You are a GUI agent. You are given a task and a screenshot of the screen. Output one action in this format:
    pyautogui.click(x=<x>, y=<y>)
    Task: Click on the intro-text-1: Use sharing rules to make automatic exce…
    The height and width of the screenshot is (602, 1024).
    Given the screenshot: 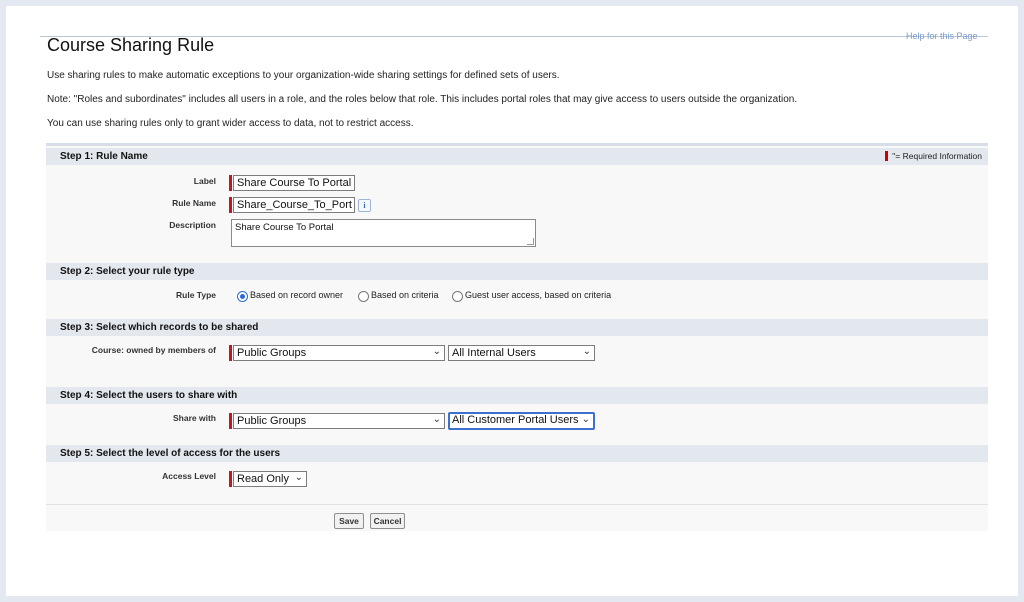 What is the action you would take?
    pyautogui.click(x=303, y=75)
    